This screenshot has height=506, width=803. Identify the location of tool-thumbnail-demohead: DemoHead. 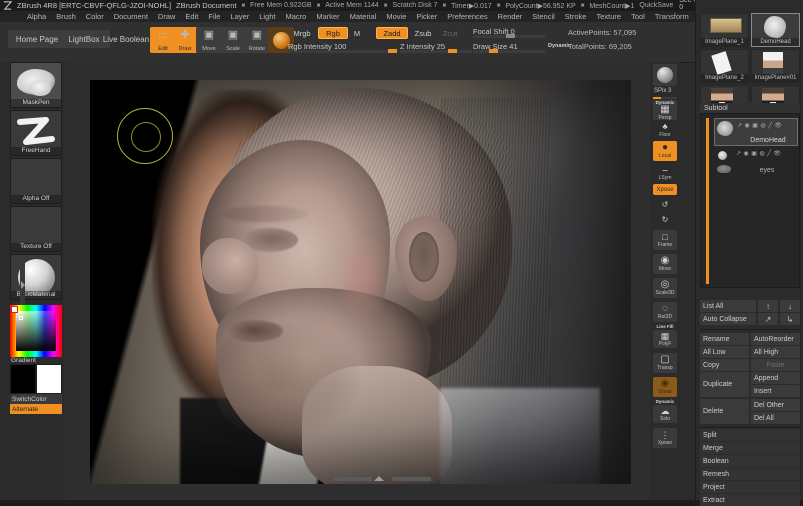
(775, 30).